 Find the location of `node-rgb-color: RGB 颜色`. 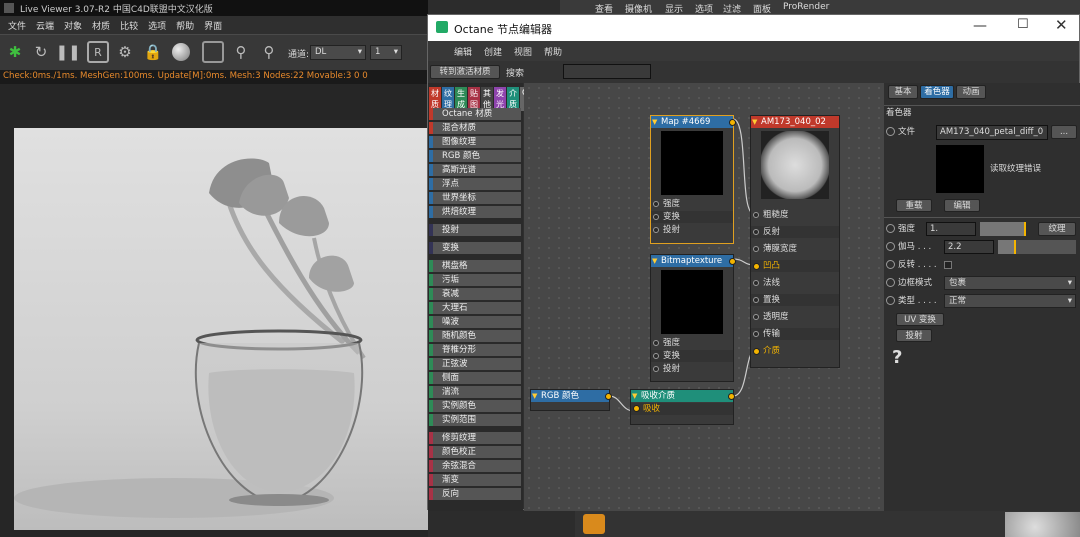

node-rgb-color: RGB 颜色 is located at coordinates (571, 400).